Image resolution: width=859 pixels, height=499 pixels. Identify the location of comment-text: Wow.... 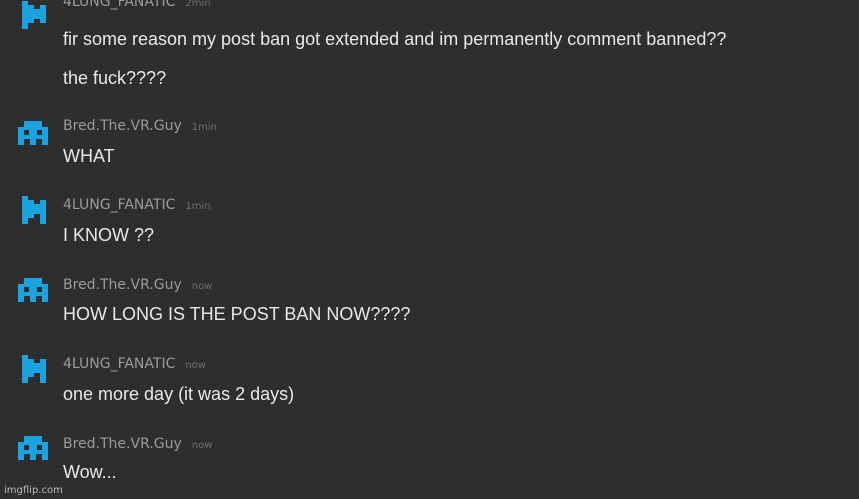
(90, 472).